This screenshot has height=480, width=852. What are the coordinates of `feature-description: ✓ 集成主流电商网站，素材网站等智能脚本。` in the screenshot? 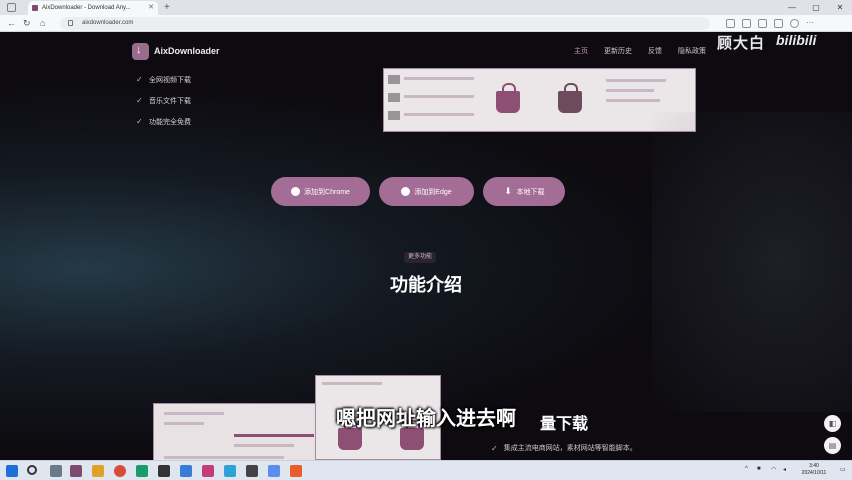 It's located at (564, 448).